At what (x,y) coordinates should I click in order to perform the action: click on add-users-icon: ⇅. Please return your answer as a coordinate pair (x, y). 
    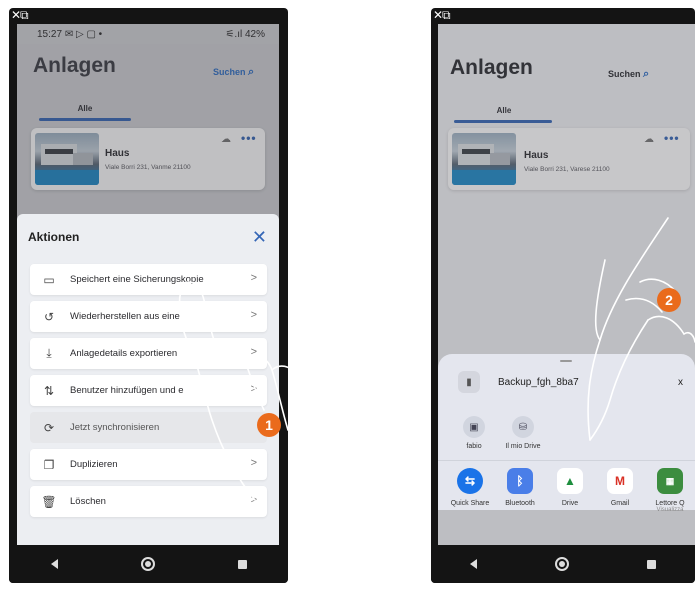
    Looking at the image, I should click on (49, 390).